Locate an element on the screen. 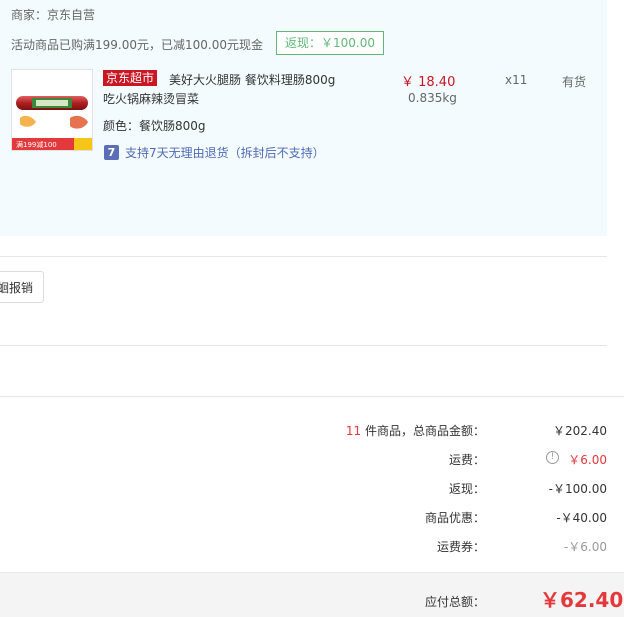  product-color: 颜色：餐饮肠800g is located at coordinates (154, 126).